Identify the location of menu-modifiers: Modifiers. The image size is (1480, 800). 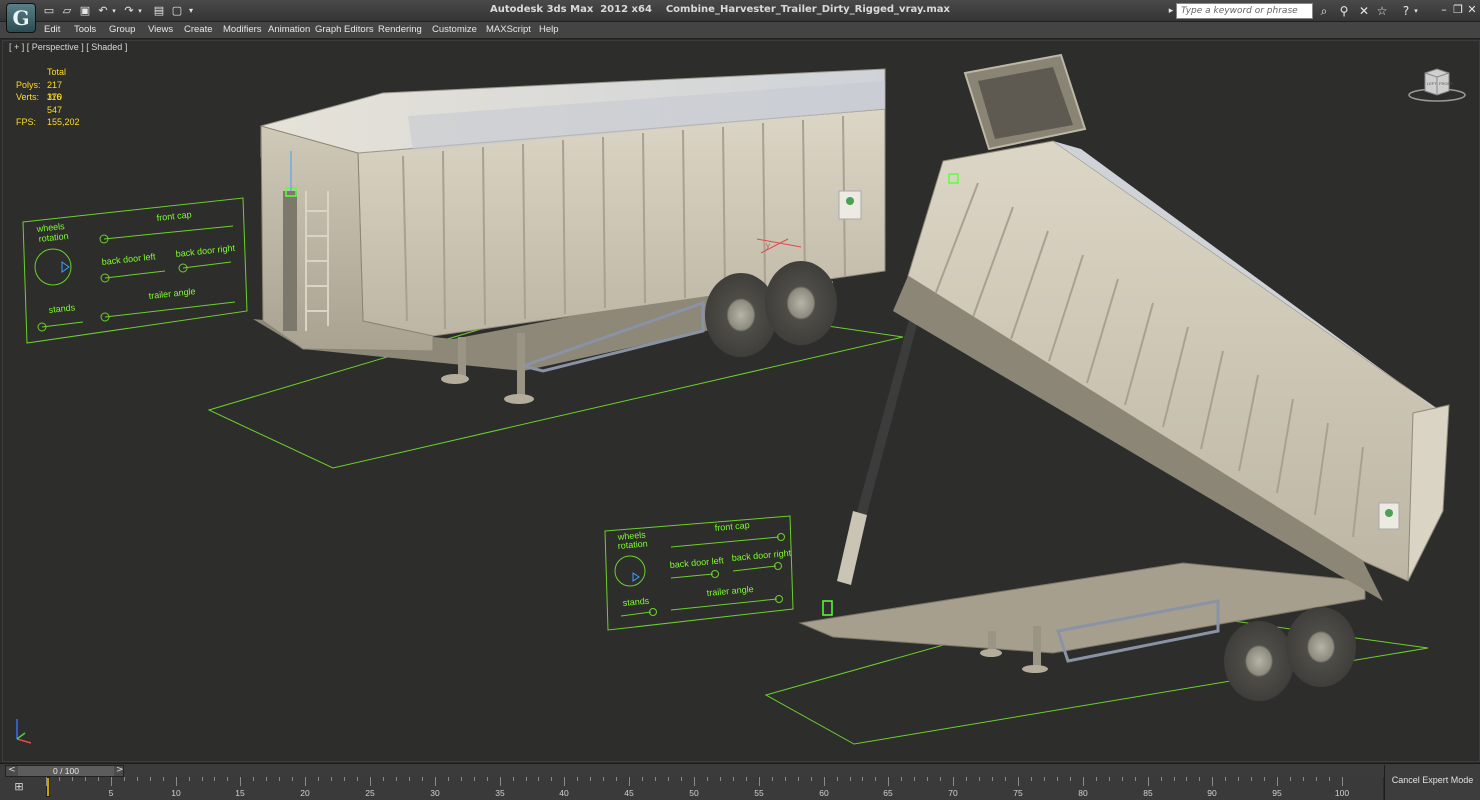
(242, 29).